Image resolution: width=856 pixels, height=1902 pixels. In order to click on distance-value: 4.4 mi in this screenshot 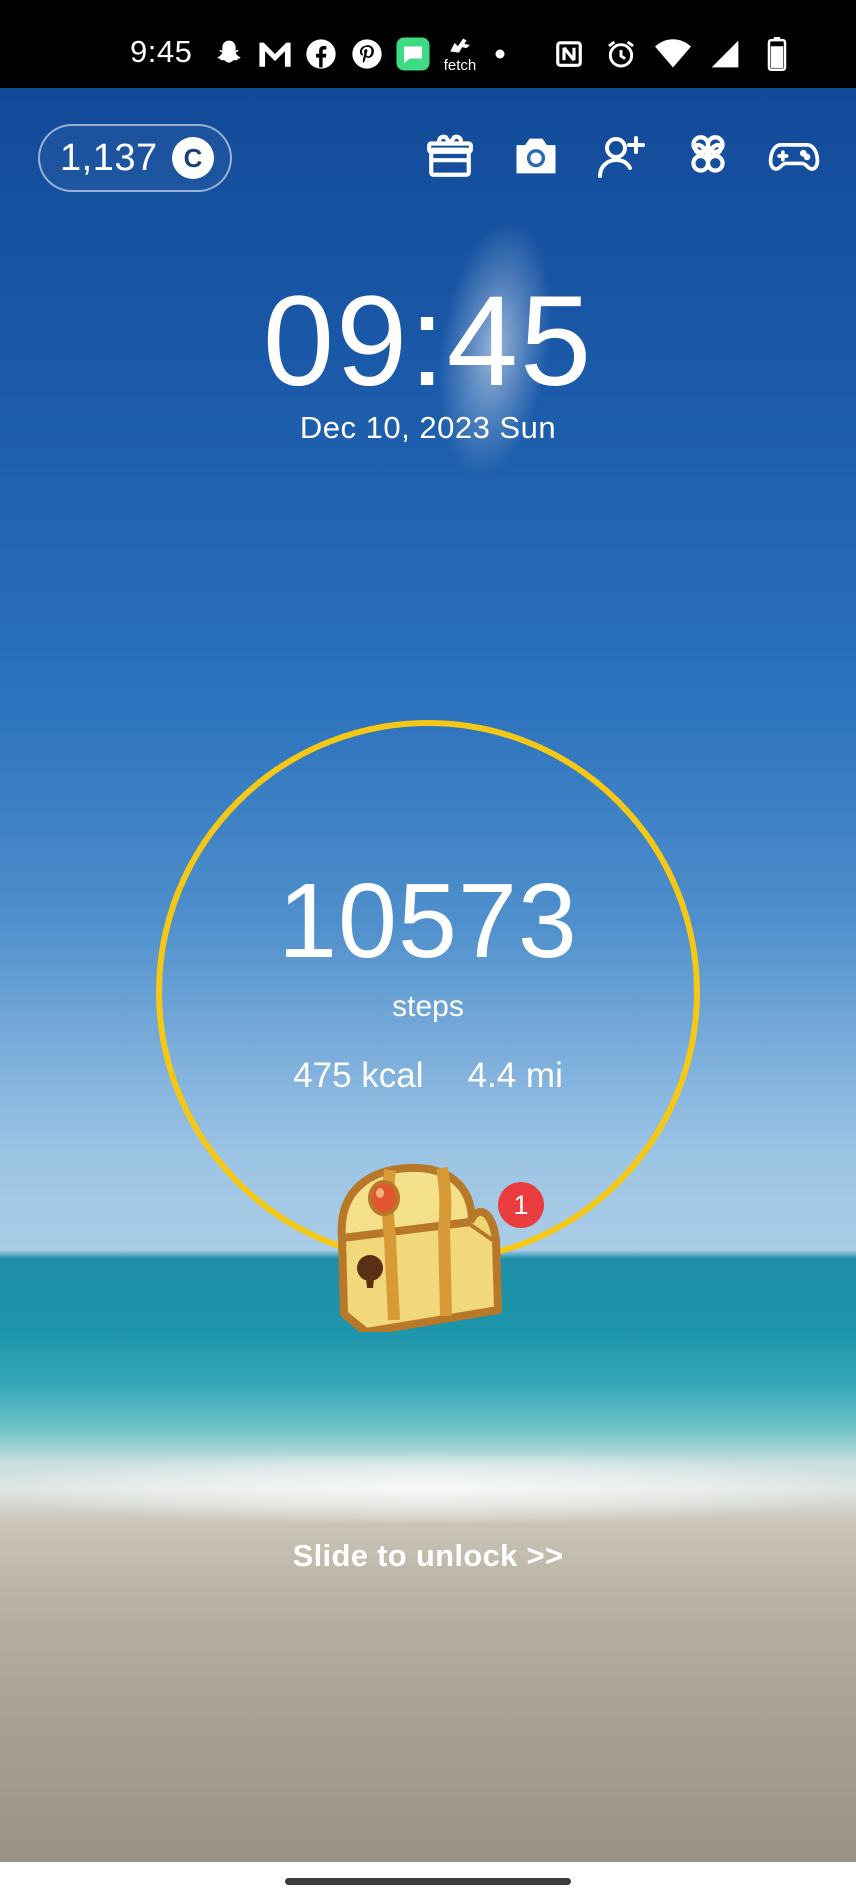, I will do `click(515, 1075)`.